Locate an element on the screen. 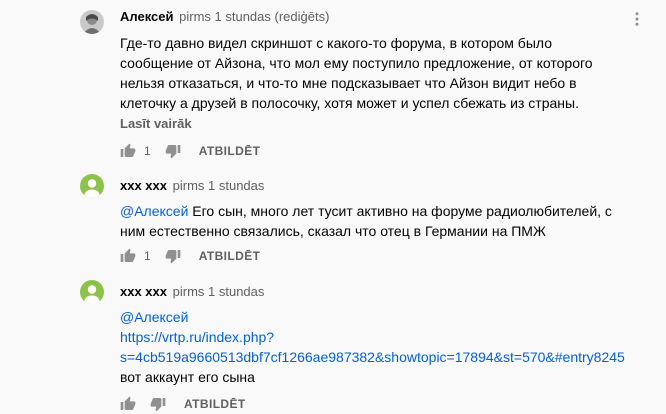  read-more-link: Lasīt vairāk is located at coordinates (393, 124).